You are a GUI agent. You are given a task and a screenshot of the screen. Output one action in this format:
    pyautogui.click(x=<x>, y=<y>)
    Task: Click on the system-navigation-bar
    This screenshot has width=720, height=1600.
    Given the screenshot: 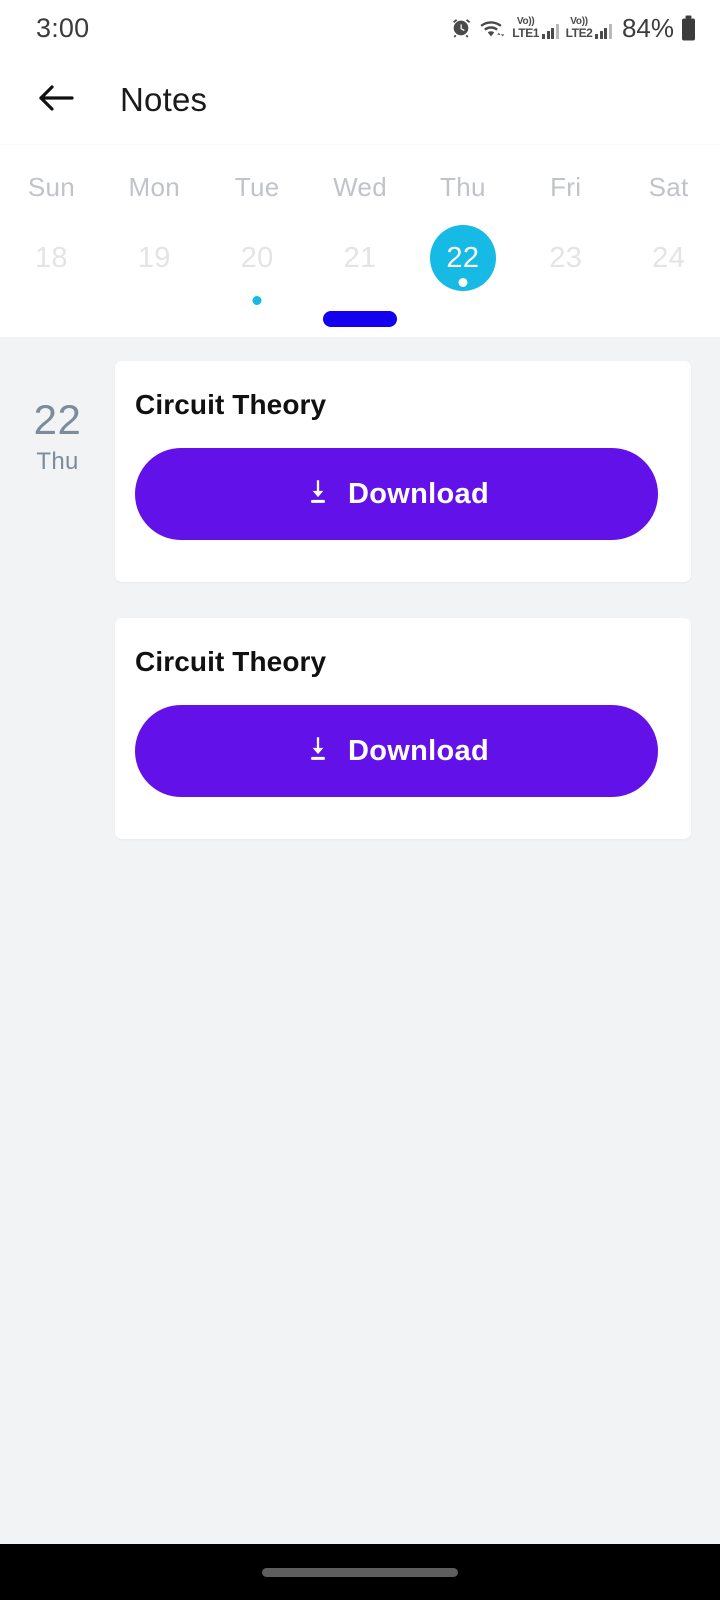 What is the action you would take?
    pyautogui.click(x=360, y=1572)
    